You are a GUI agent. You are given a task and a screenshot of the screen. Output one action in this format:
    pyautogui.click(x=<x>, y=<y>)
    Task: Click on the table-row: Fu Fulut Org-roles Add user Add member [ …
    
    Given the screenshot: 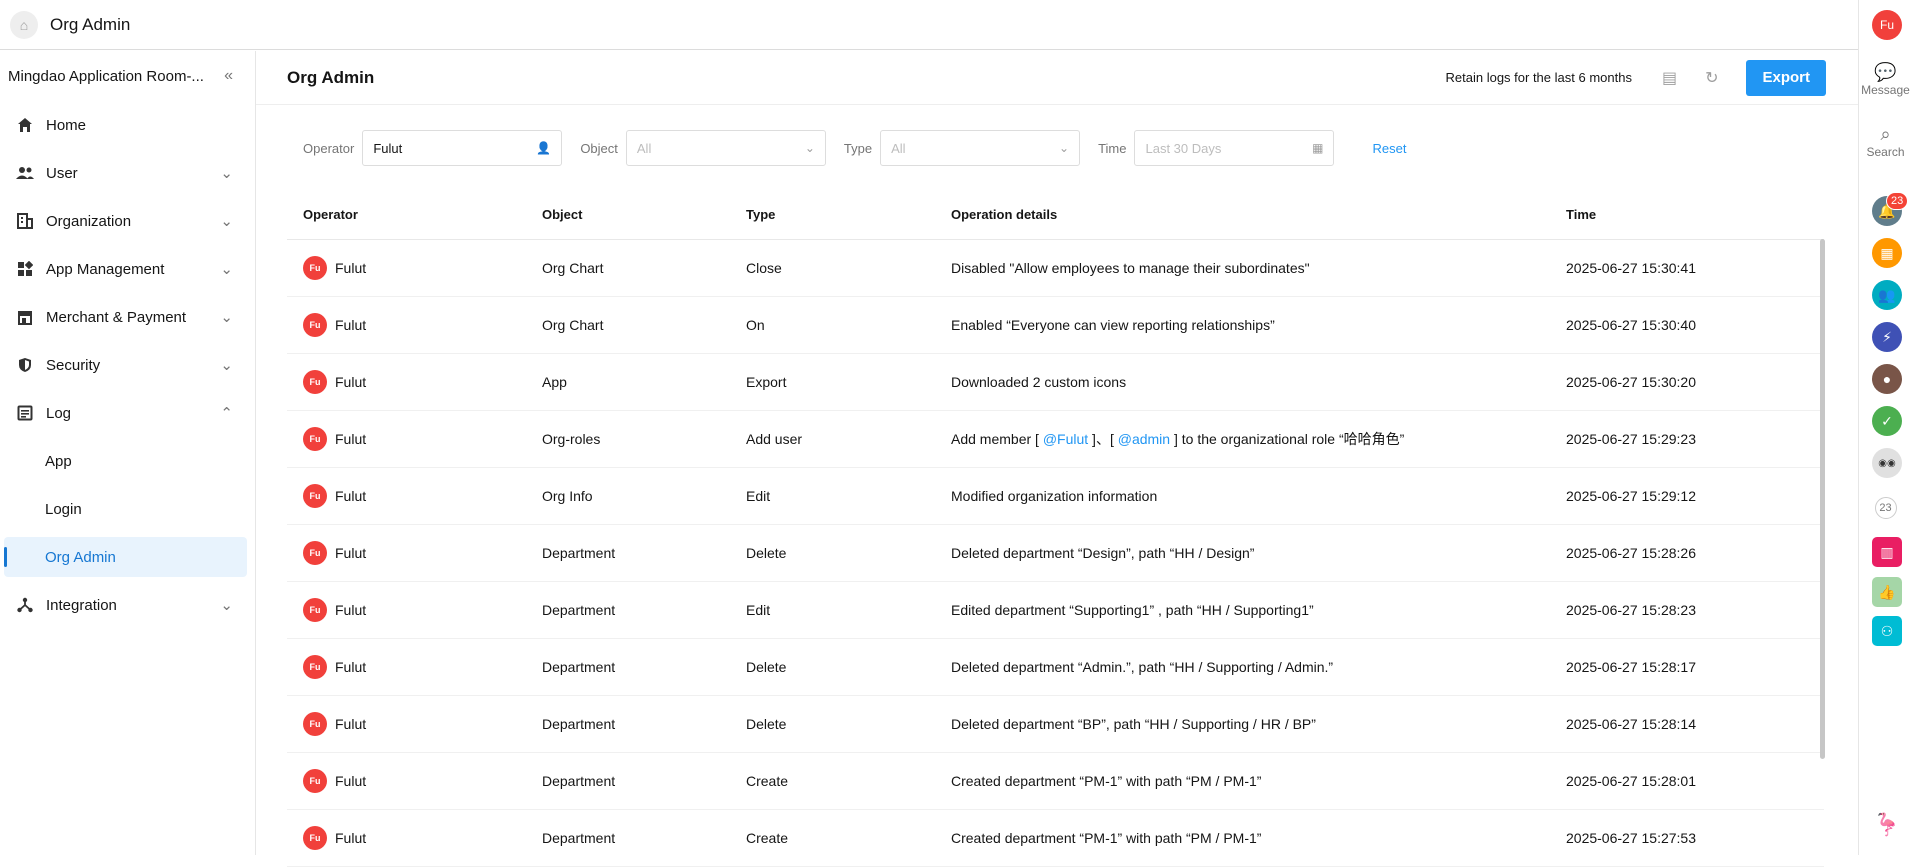 What is the action you would take?
    pyautogui.click(x=1055, y=439)
    